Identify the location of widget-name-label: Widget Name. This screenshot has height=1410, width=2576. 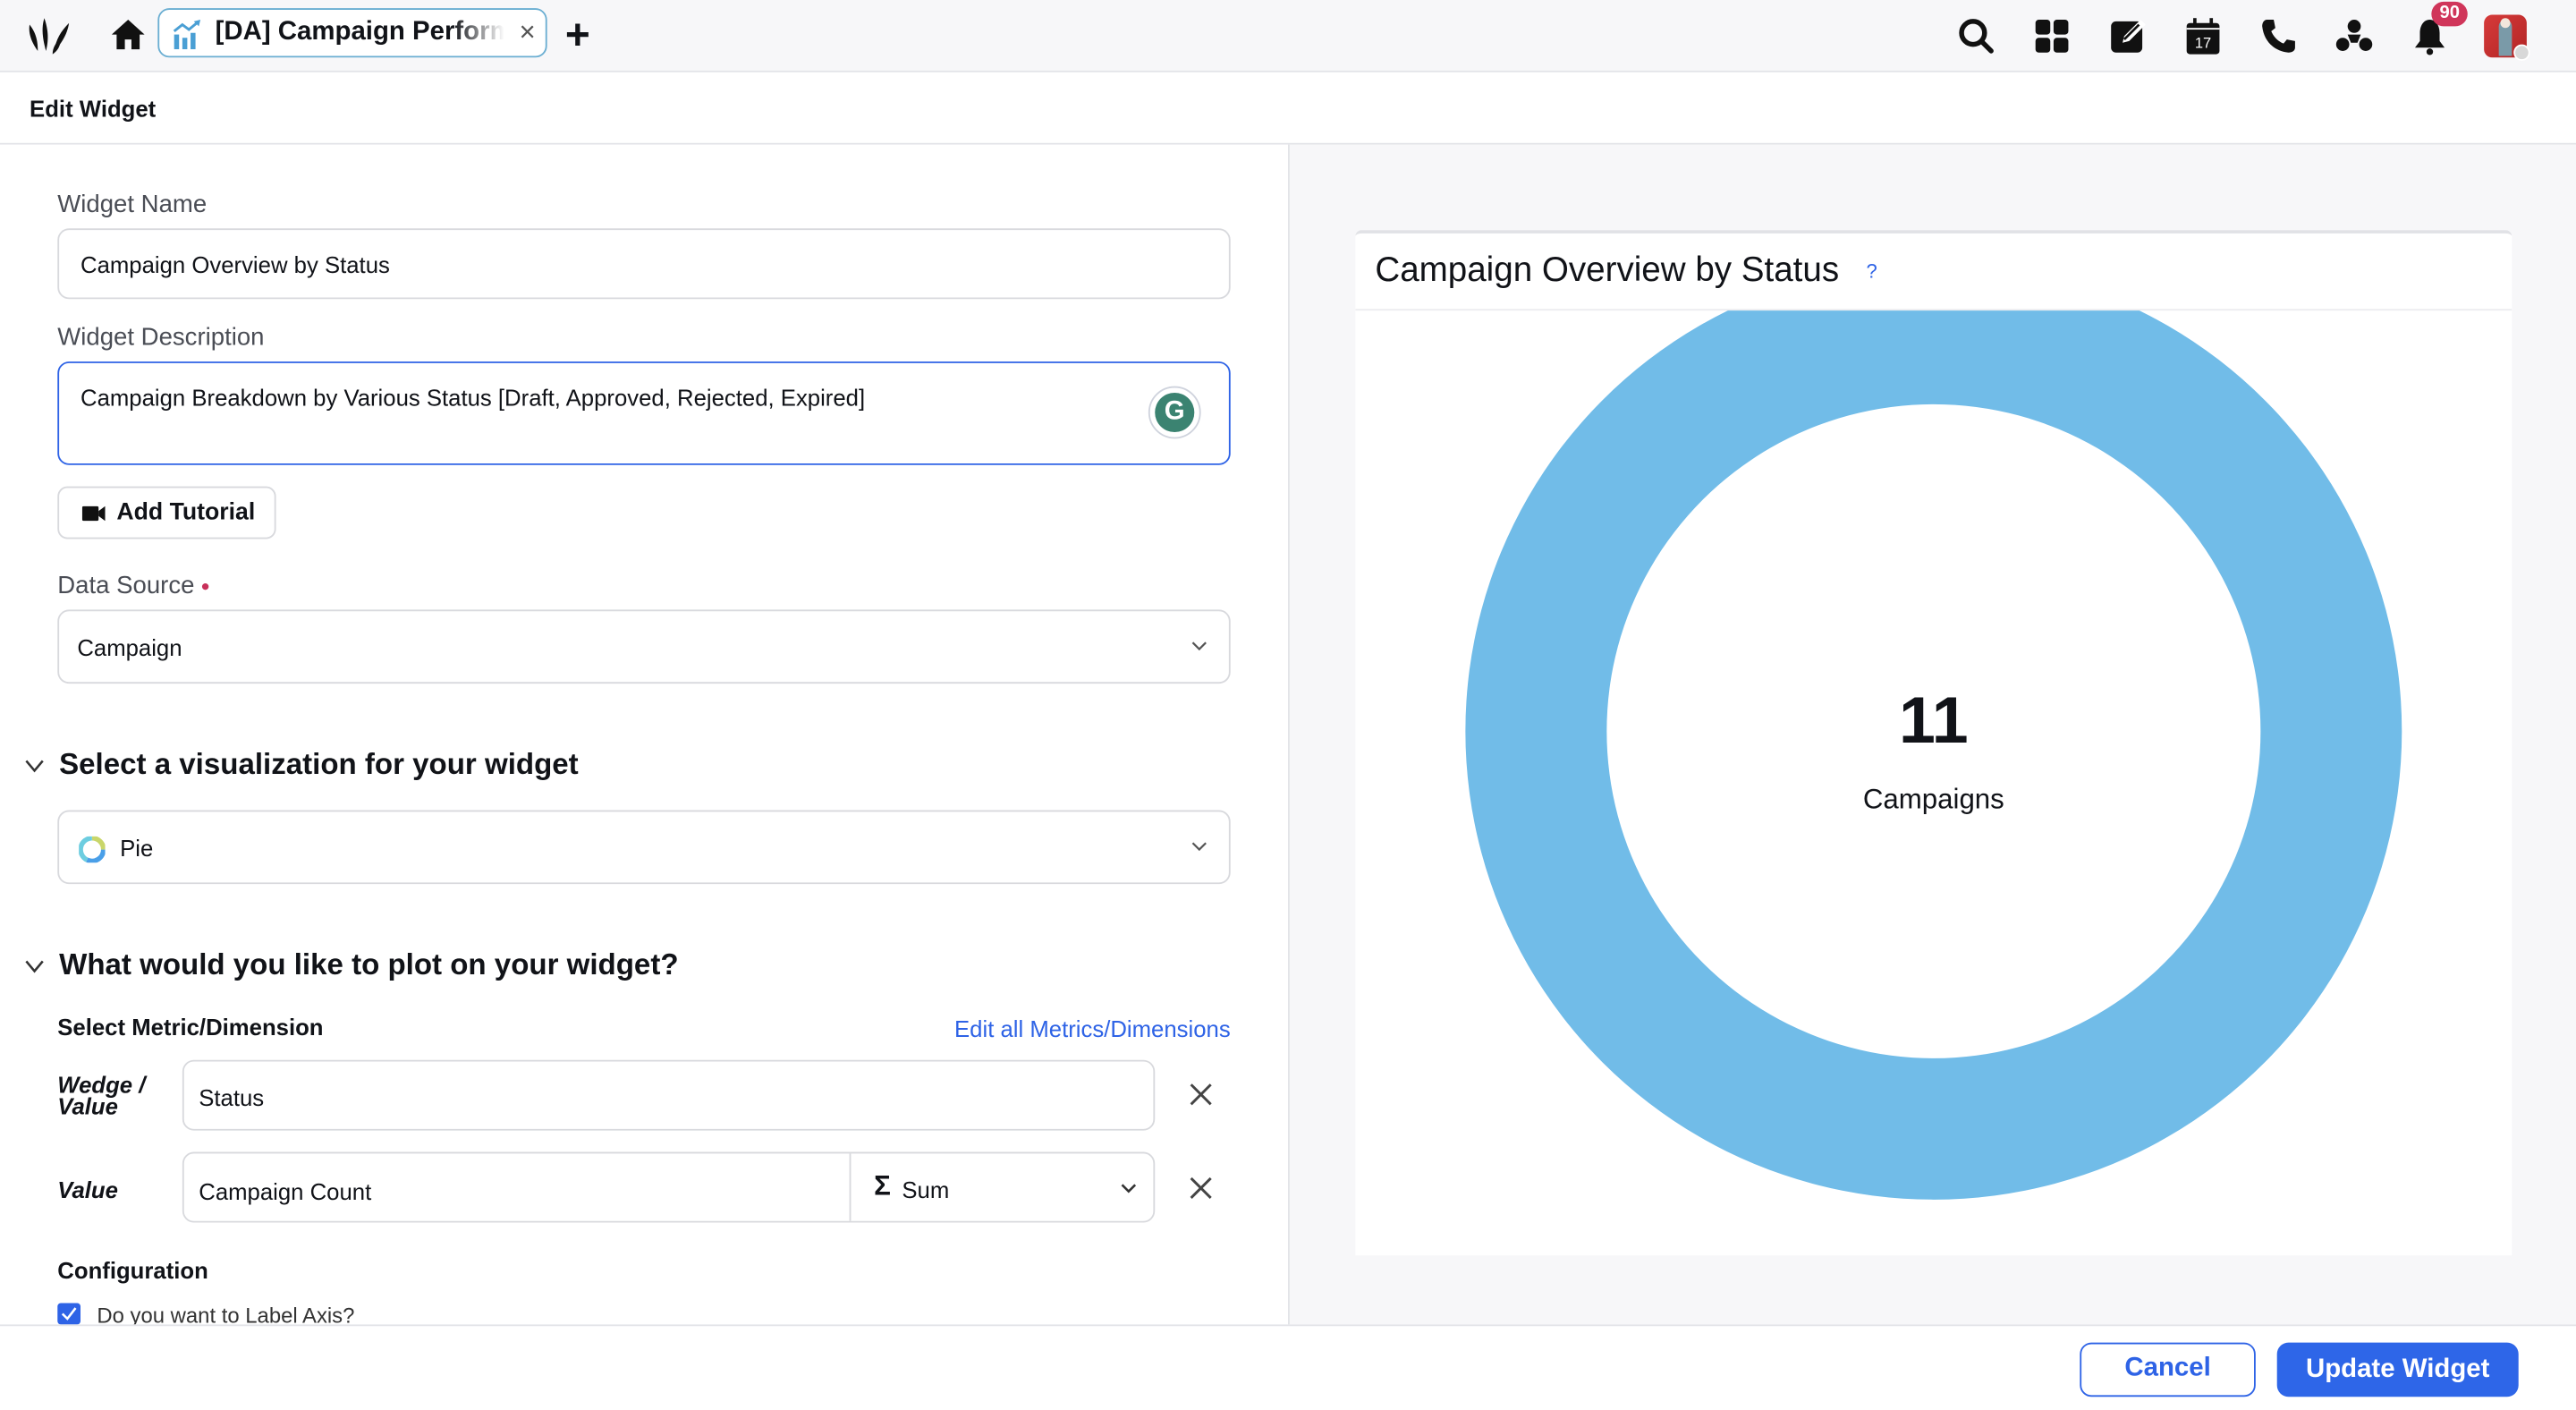
(132, 205).